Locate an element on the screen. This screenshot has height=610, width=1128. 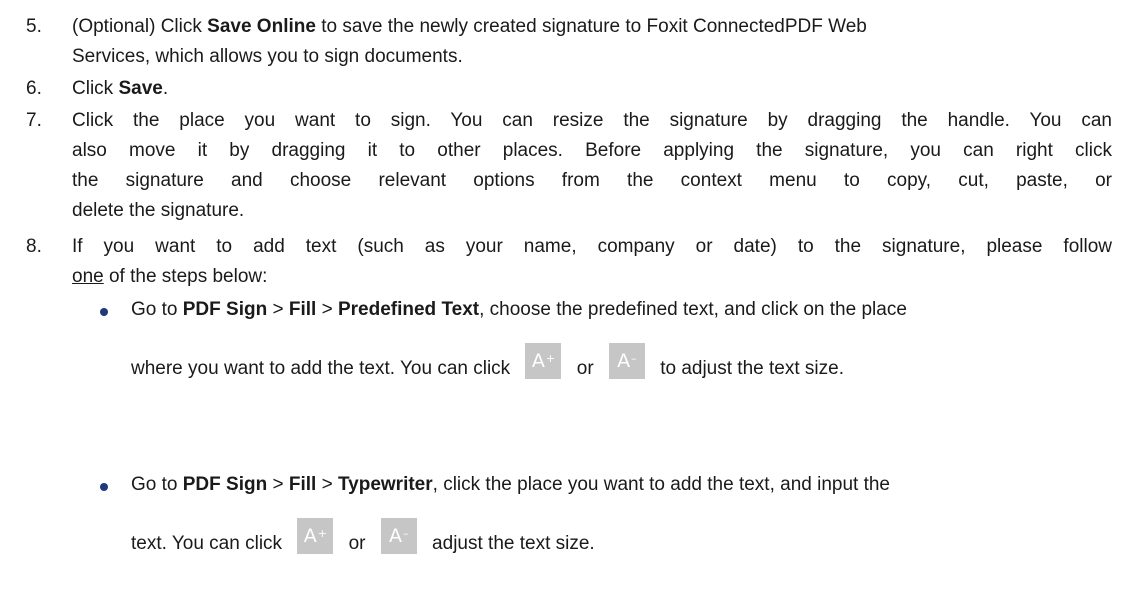
save-online-label: Save Online is located at coordinates (261, 26).